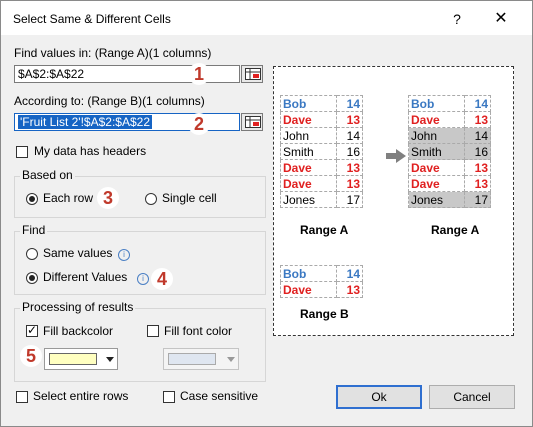  Describe the element at coordinates (457, 19) in the screenshot. I see `help-button: ?` at that location.